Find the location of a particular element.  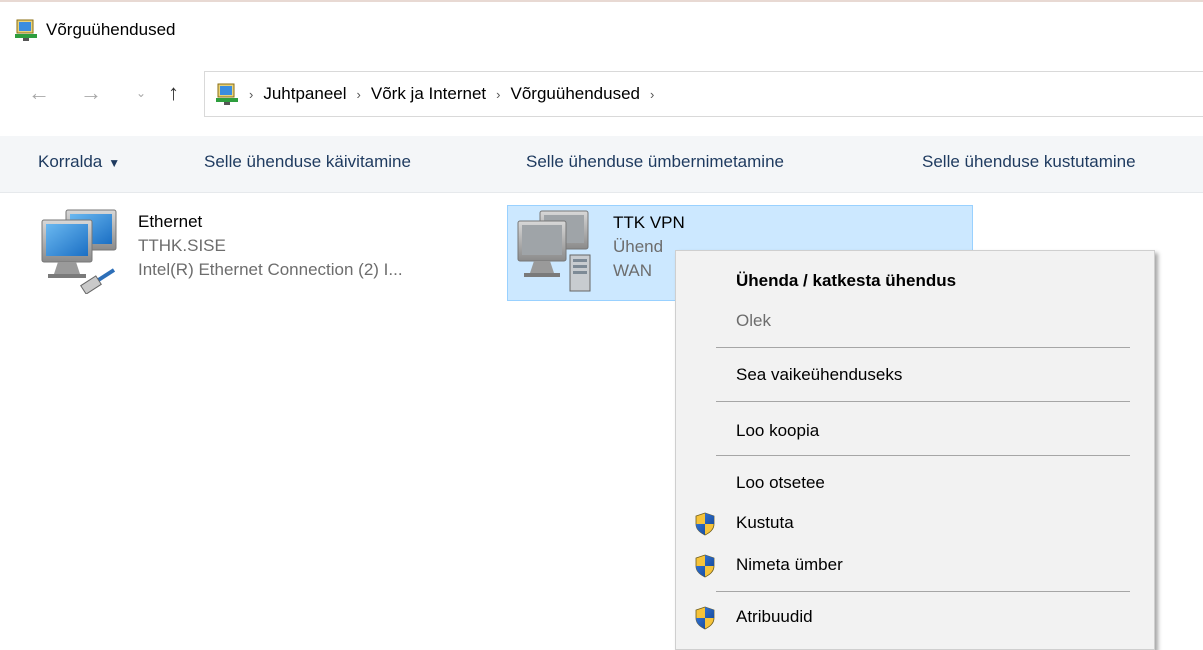

breadcrumb-network-internet: Võrk ja Internet is located at coordinates (428, 94).